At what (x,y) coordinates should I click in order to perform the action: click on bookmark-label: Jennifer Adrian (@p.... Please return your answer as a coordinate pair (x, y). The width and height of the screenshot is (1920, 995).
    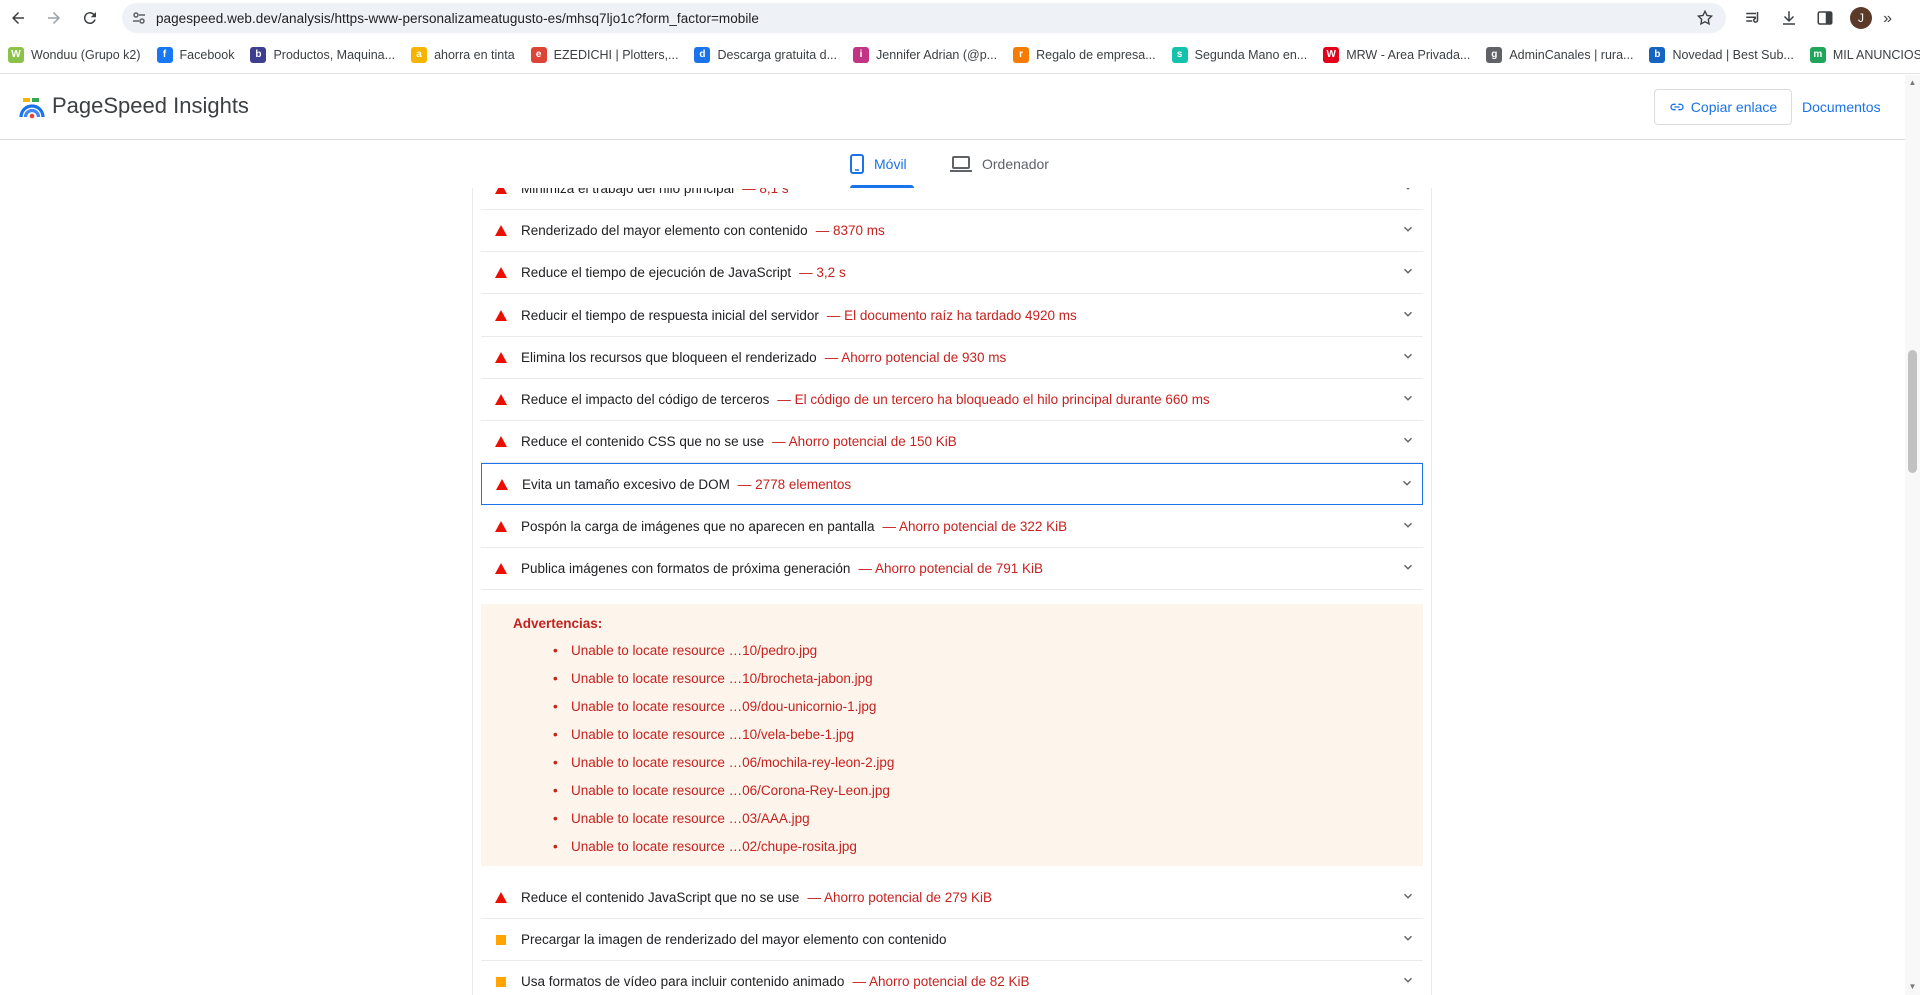
    Looking at the image, I should click on (937, 54).